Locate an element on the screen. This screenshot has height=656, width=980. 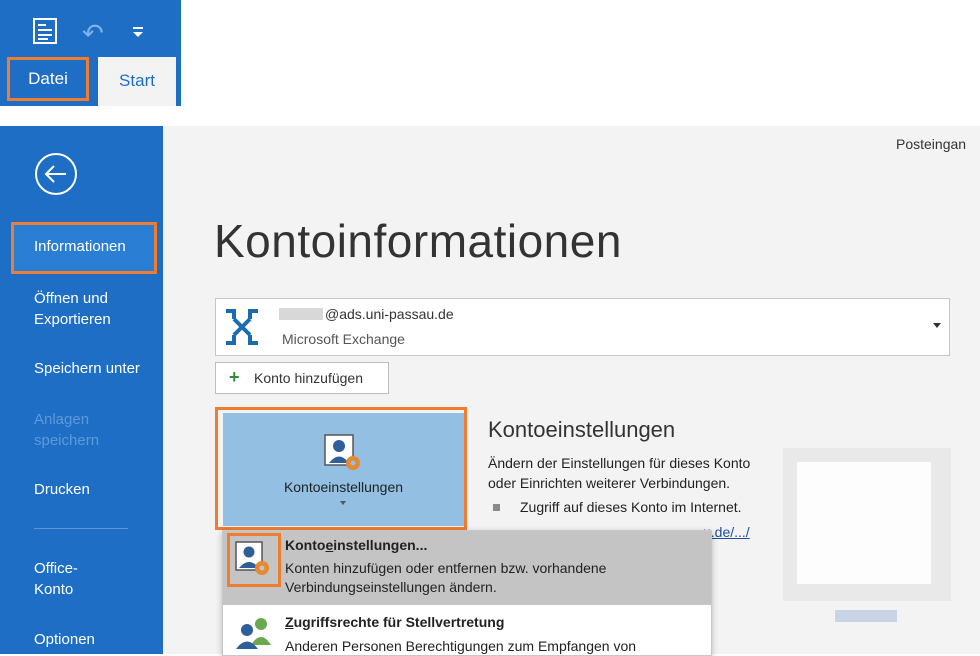
web-access-text: Zugriff auf dieses Konto im Internet. is located at coordinates (631, 507).